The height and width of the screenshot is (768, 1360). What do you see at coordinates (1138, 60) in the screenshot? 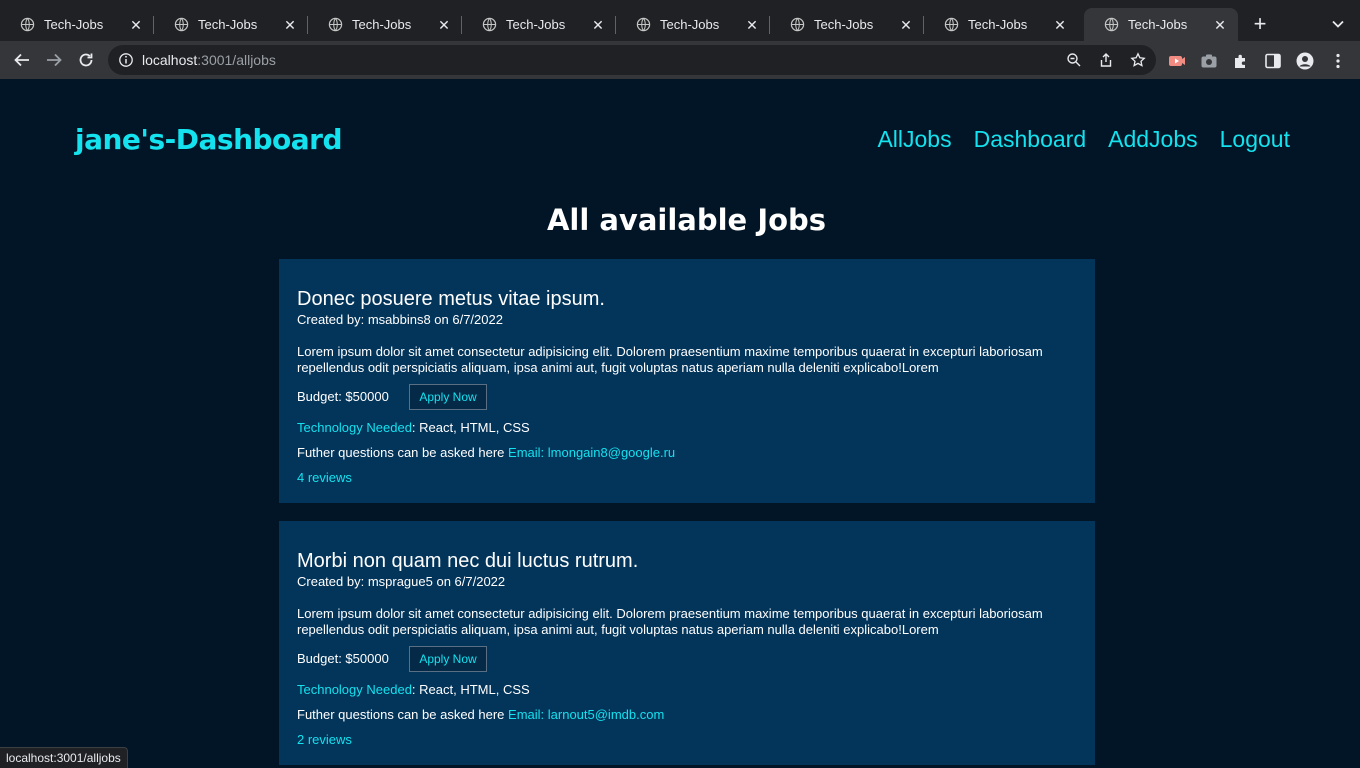
I see `star-icon` at bounding box center [1138, 60].